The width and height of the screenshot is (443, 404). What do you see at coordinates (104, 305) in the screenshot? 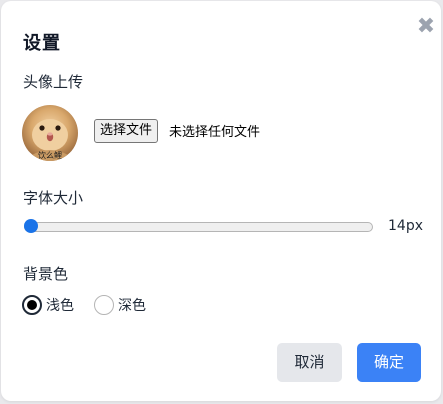
I see `radio-dark-dot` at bounding box center [104, 305].